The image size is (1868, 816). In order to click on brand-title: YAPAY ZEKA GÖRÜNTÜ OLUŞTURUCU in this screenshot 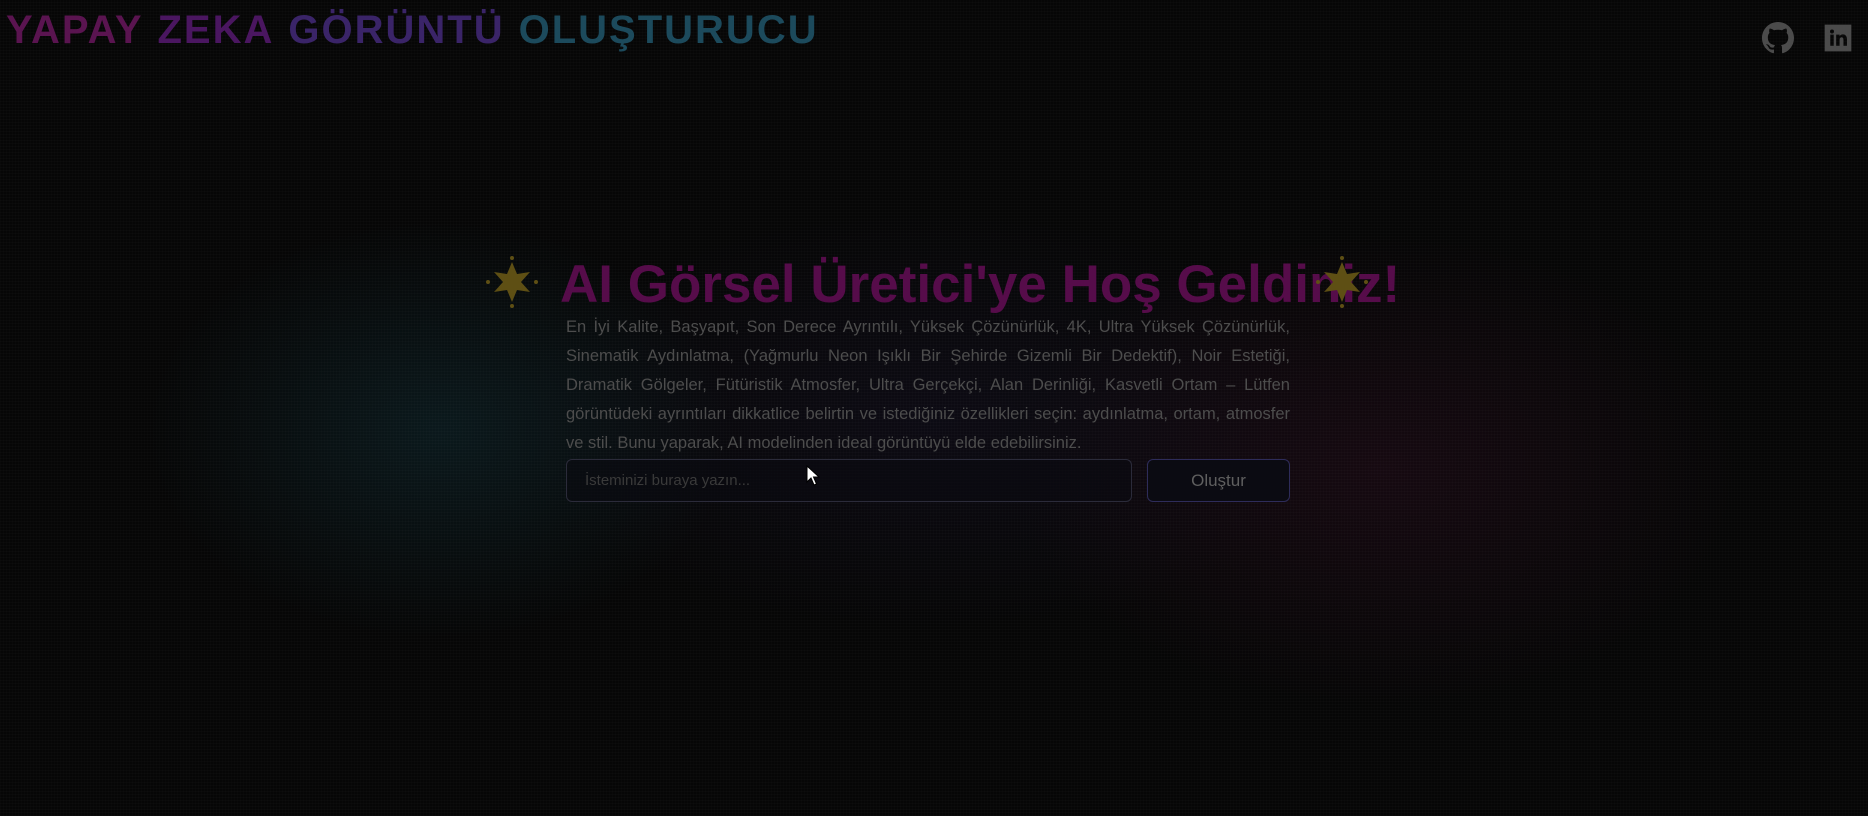, I will do `click(419, 30)`.